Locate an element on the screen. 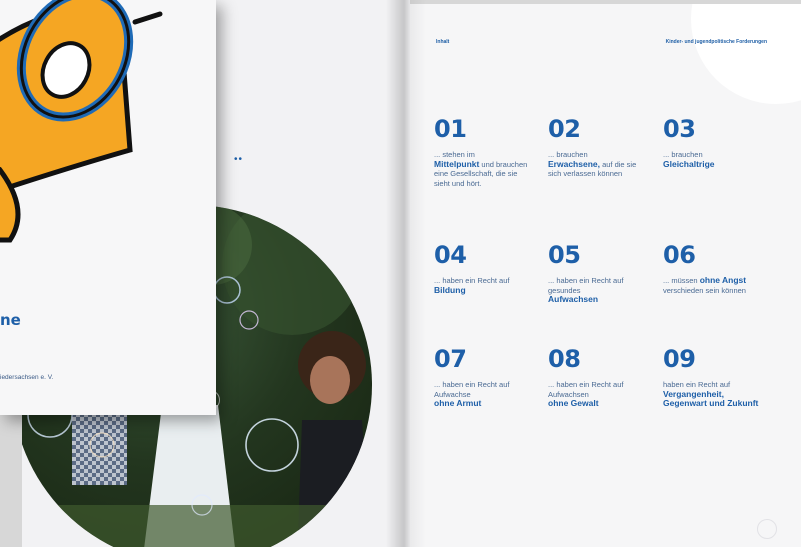  item-number: 01 is located at coordinates (450, 129).